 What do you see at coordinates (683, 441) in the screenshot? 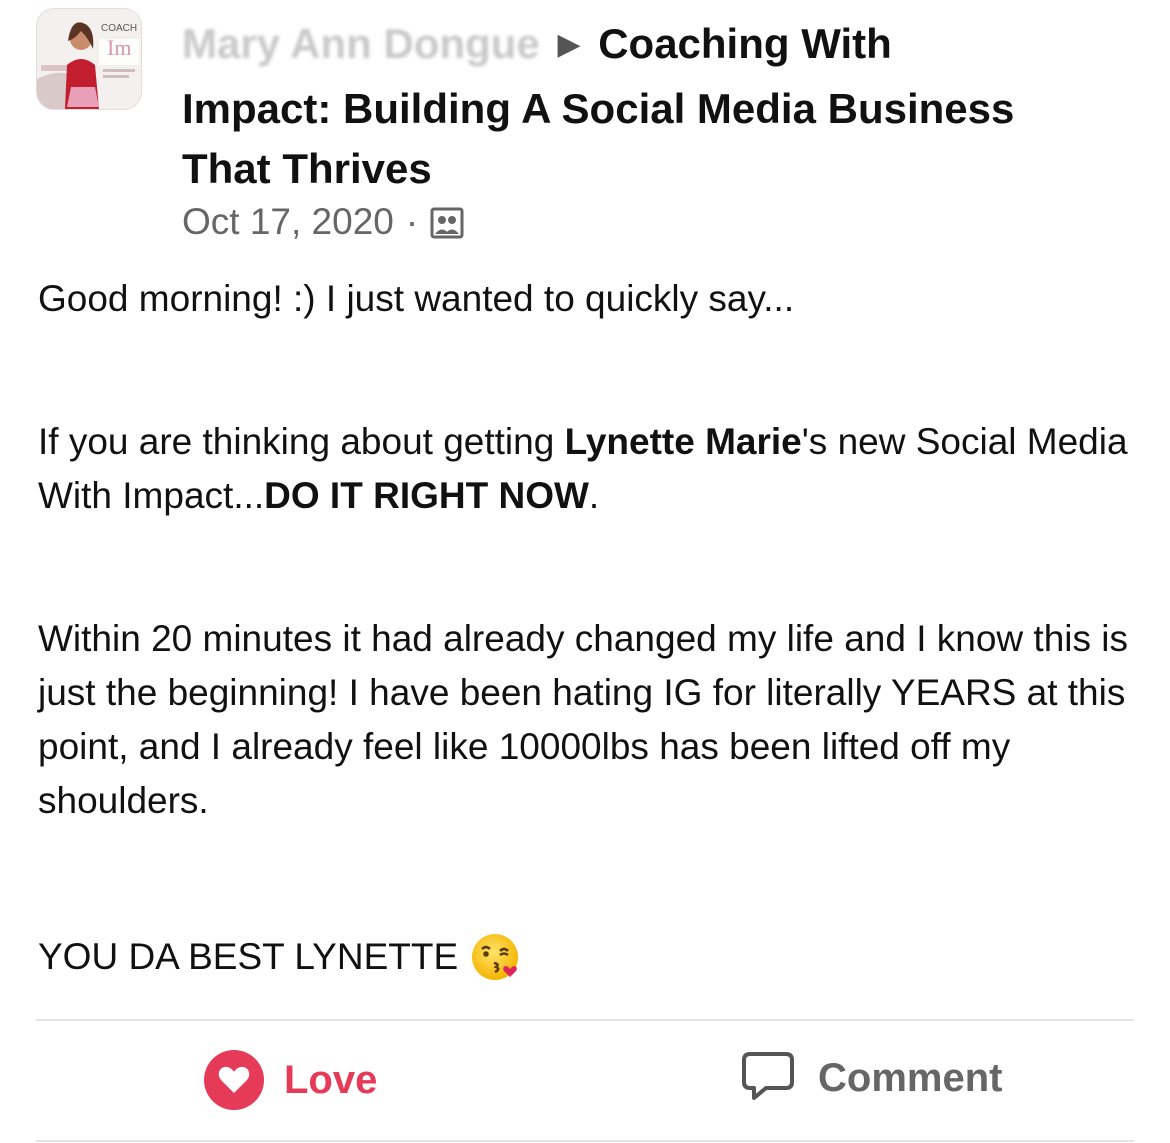
I see `mention-lynette-marie: Lynette Marie` at bounding box center [683, 441].